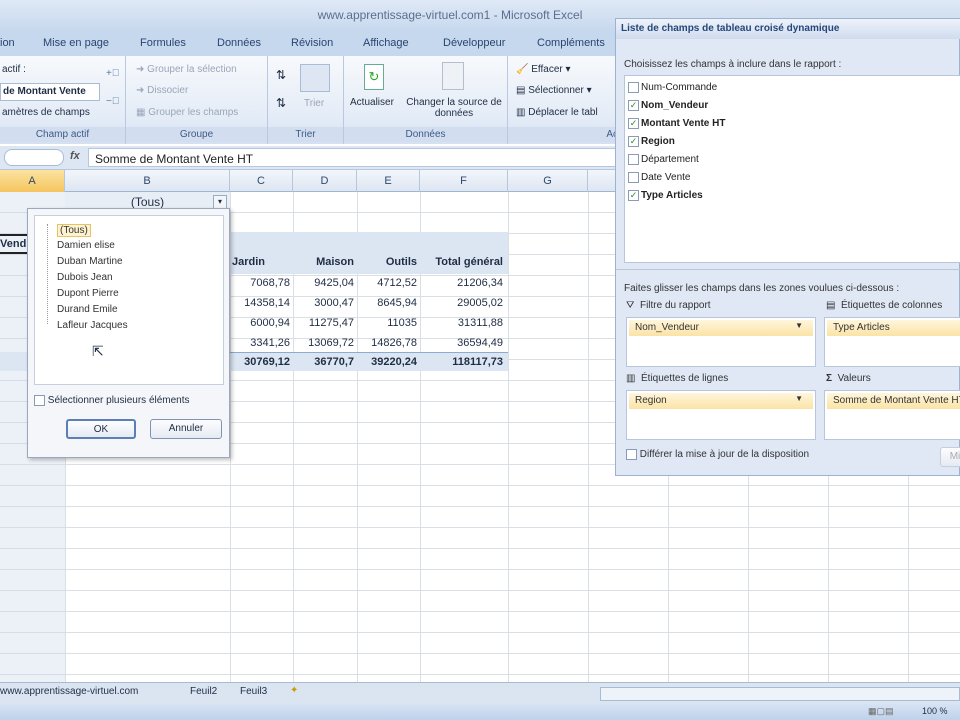 The image size is (960, 720). I want to click on sort-icon, so click(315, 78).